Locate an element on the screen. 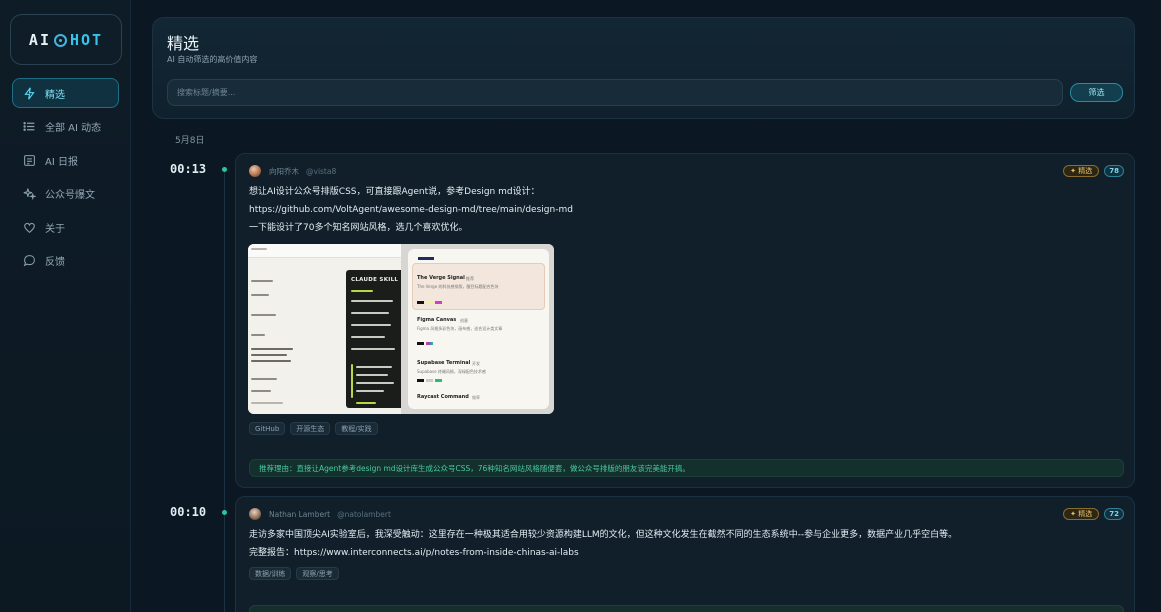 The image size is (1161, 612). sidebar-item-label: 全部 AI 动态 is located at coordinates (73, 128).